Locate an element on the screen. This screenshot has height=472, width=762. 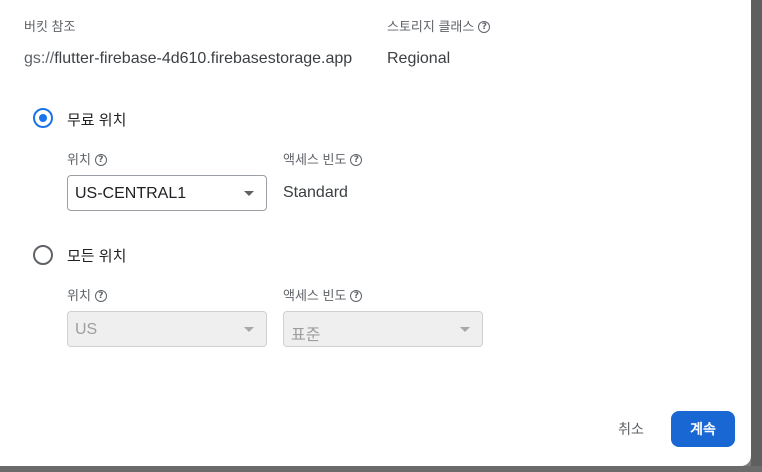
all-locations-radio is located at coordinates (43, 255).